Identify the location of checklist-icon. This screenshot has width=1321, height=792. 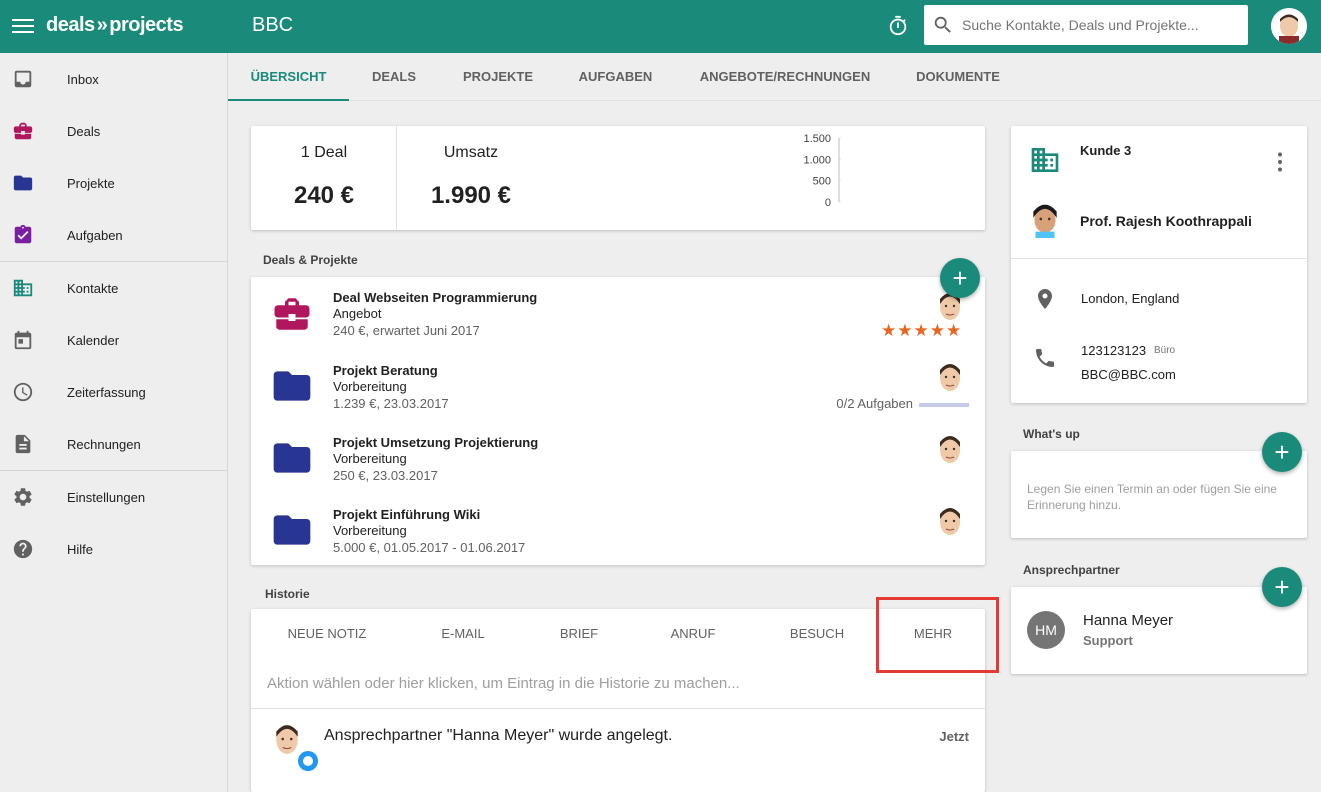
(23, 234).